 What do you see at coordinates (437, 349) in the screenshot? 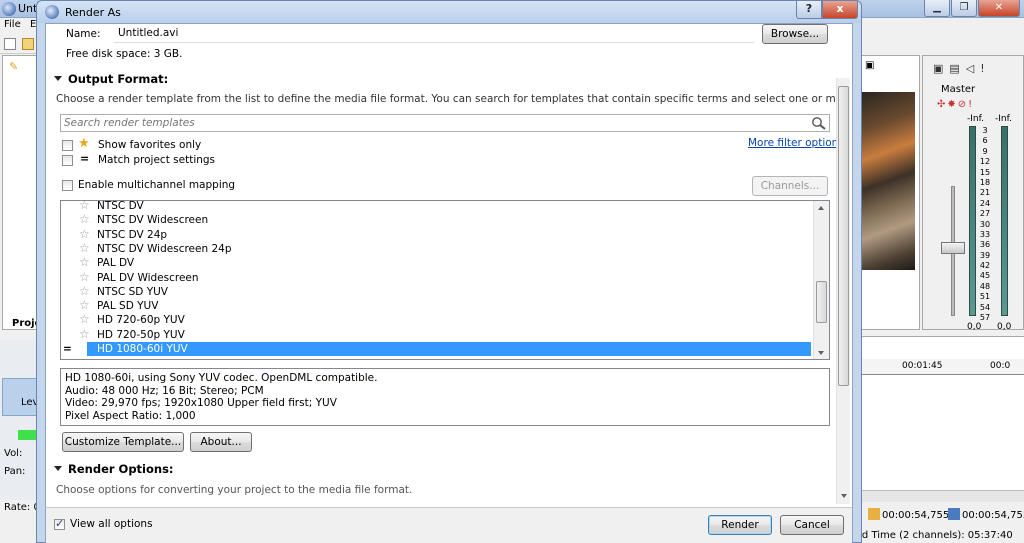
I see `template-item: = HD 1080-60i YUV` at bounding box center [437, 349].